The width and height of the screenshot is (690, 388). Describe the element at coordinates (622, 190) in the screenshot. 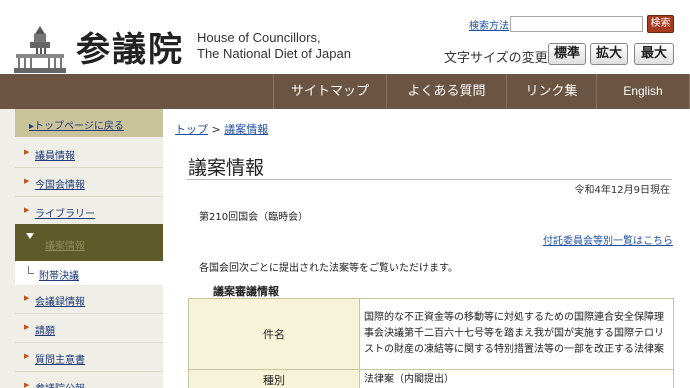

I see `as-of-date: 令和4年12月9日現在` at that location.